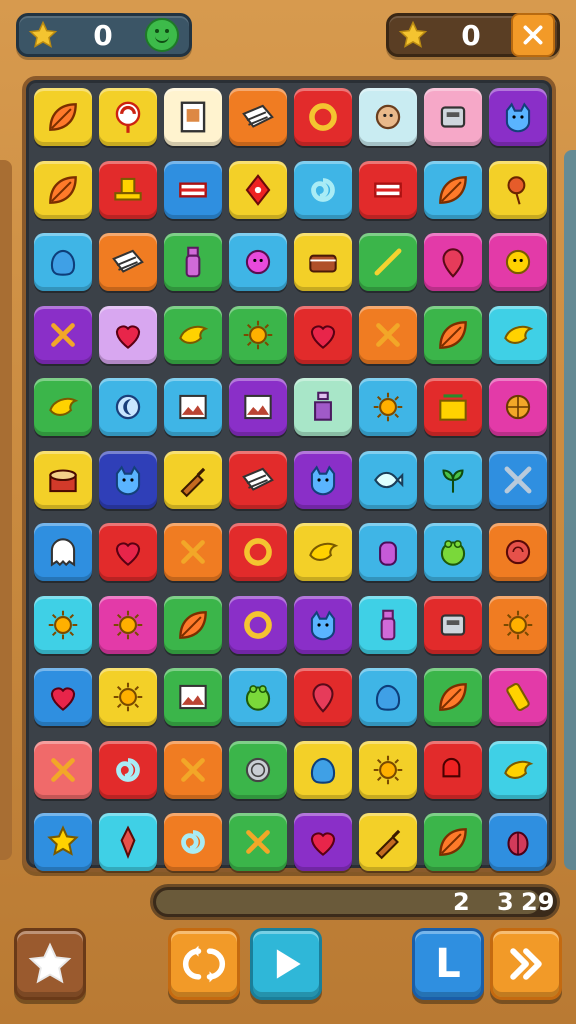 The height and width of the screenshot is (1024, 576). Describe the element at coordinates (258, 189) in the screenshot. I see `tile-r2-c4` at that location.